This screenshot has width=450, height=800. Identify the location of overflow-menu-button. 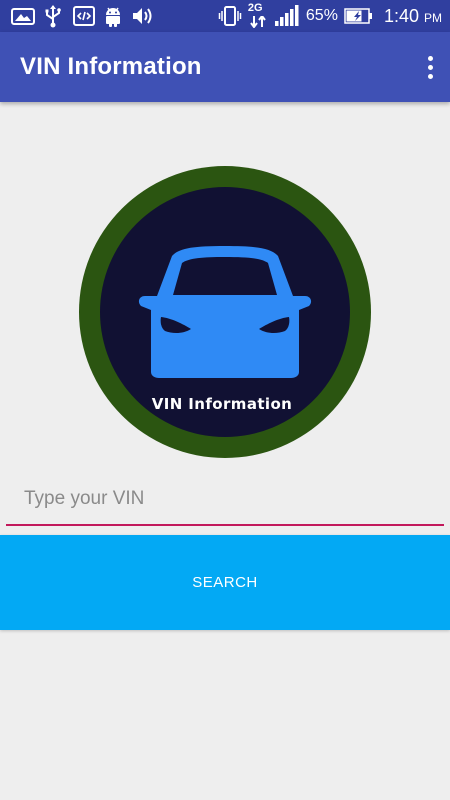
(430, 67).